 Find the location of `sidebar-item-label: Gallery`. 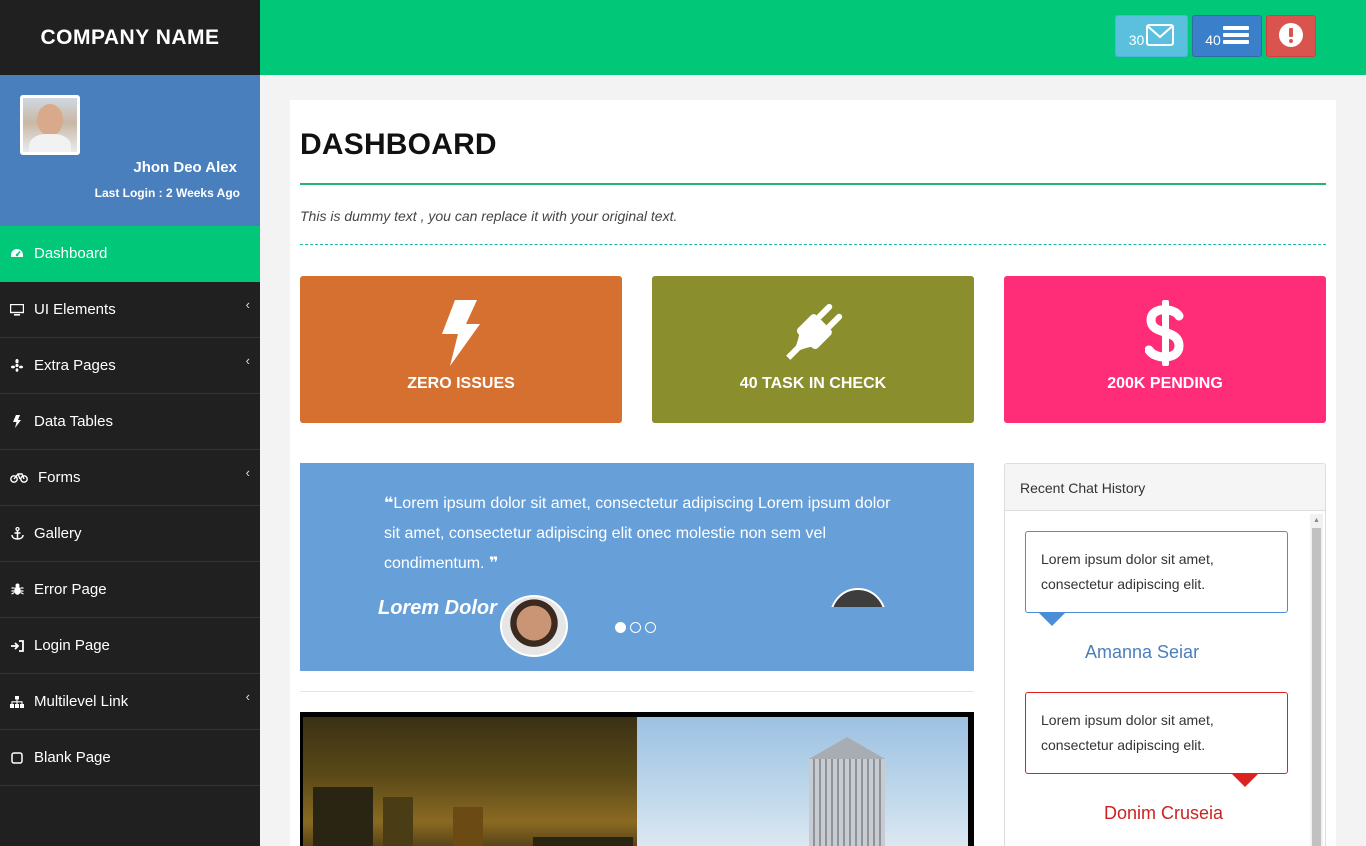

sidebar-item-label: Gallery is located at coordinates (58, 533).